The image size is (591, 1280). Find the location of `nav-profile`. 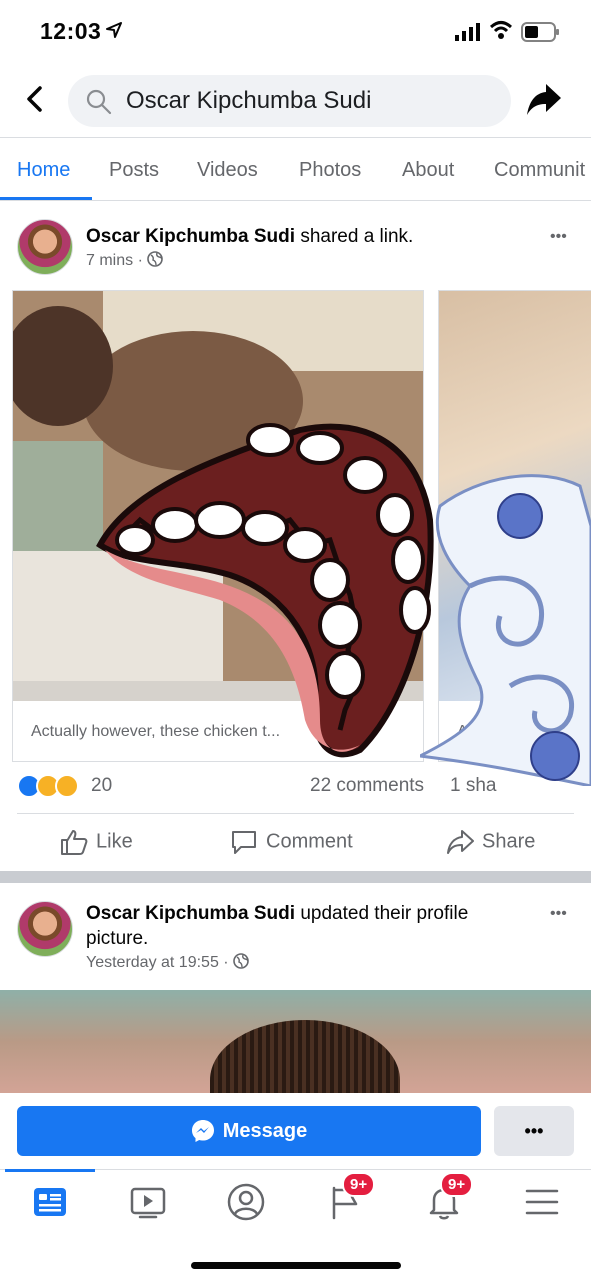

nav-profile is located at coordinates (246, 1202).